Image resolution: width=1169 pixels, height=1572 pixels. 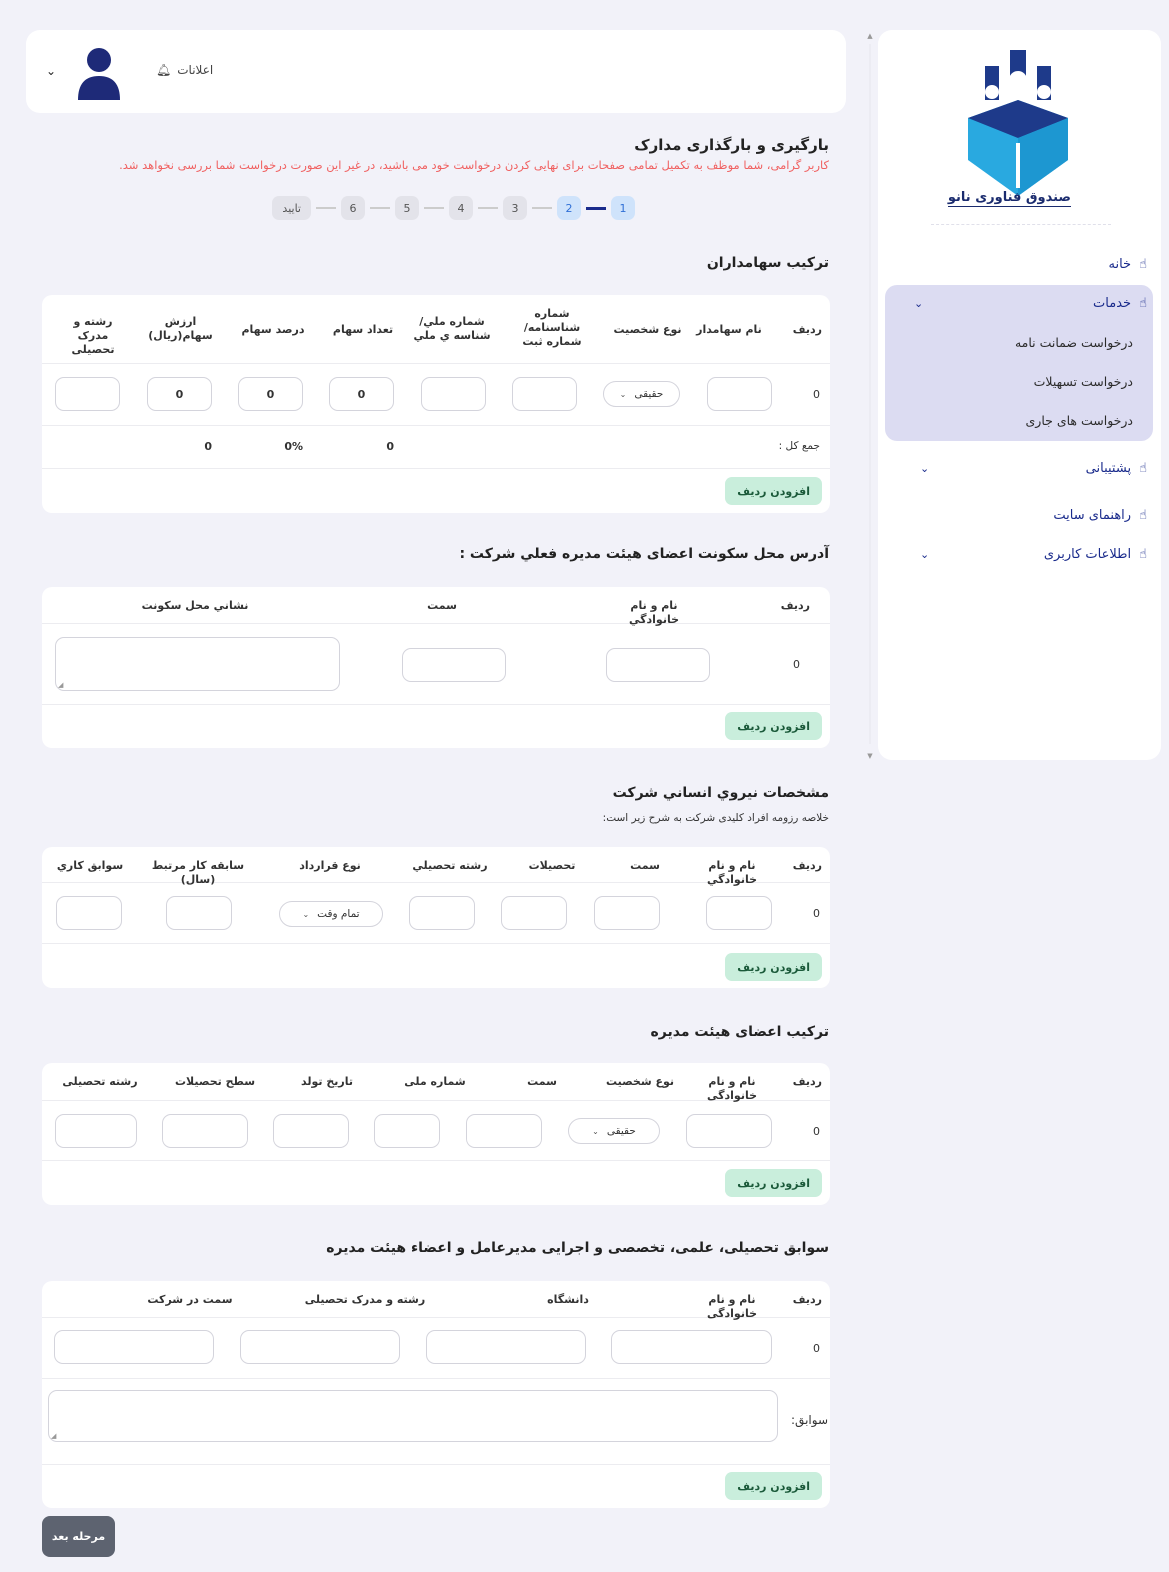 What do you see at coordinates (89, 913) in the screenshot?
I see `work-history-input` at bounding box center [89, 913].